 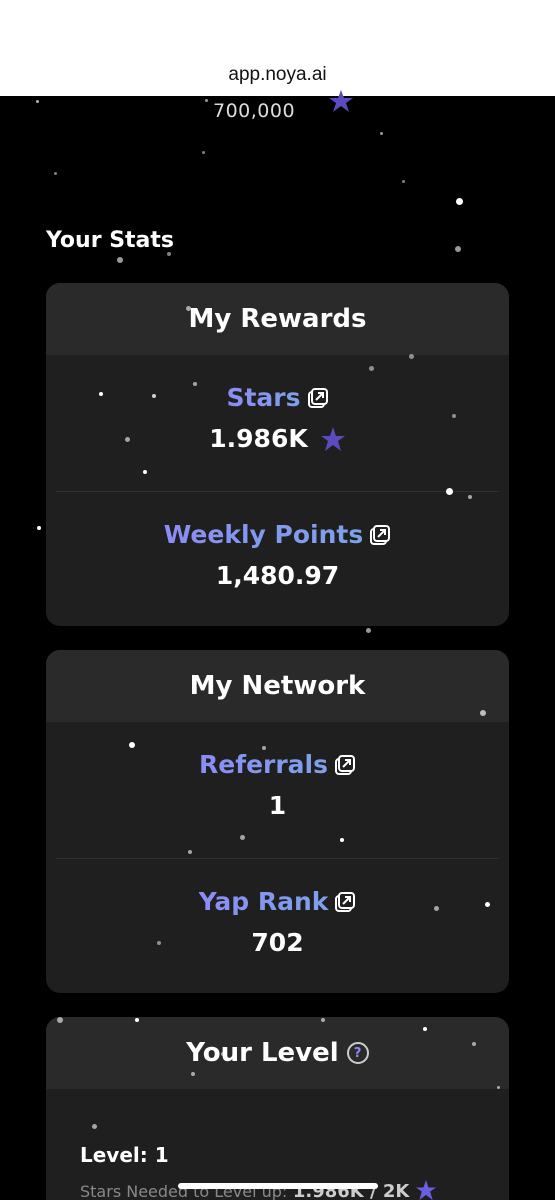 I want to click on referrals-value: 1, so click(x=277, y=805).